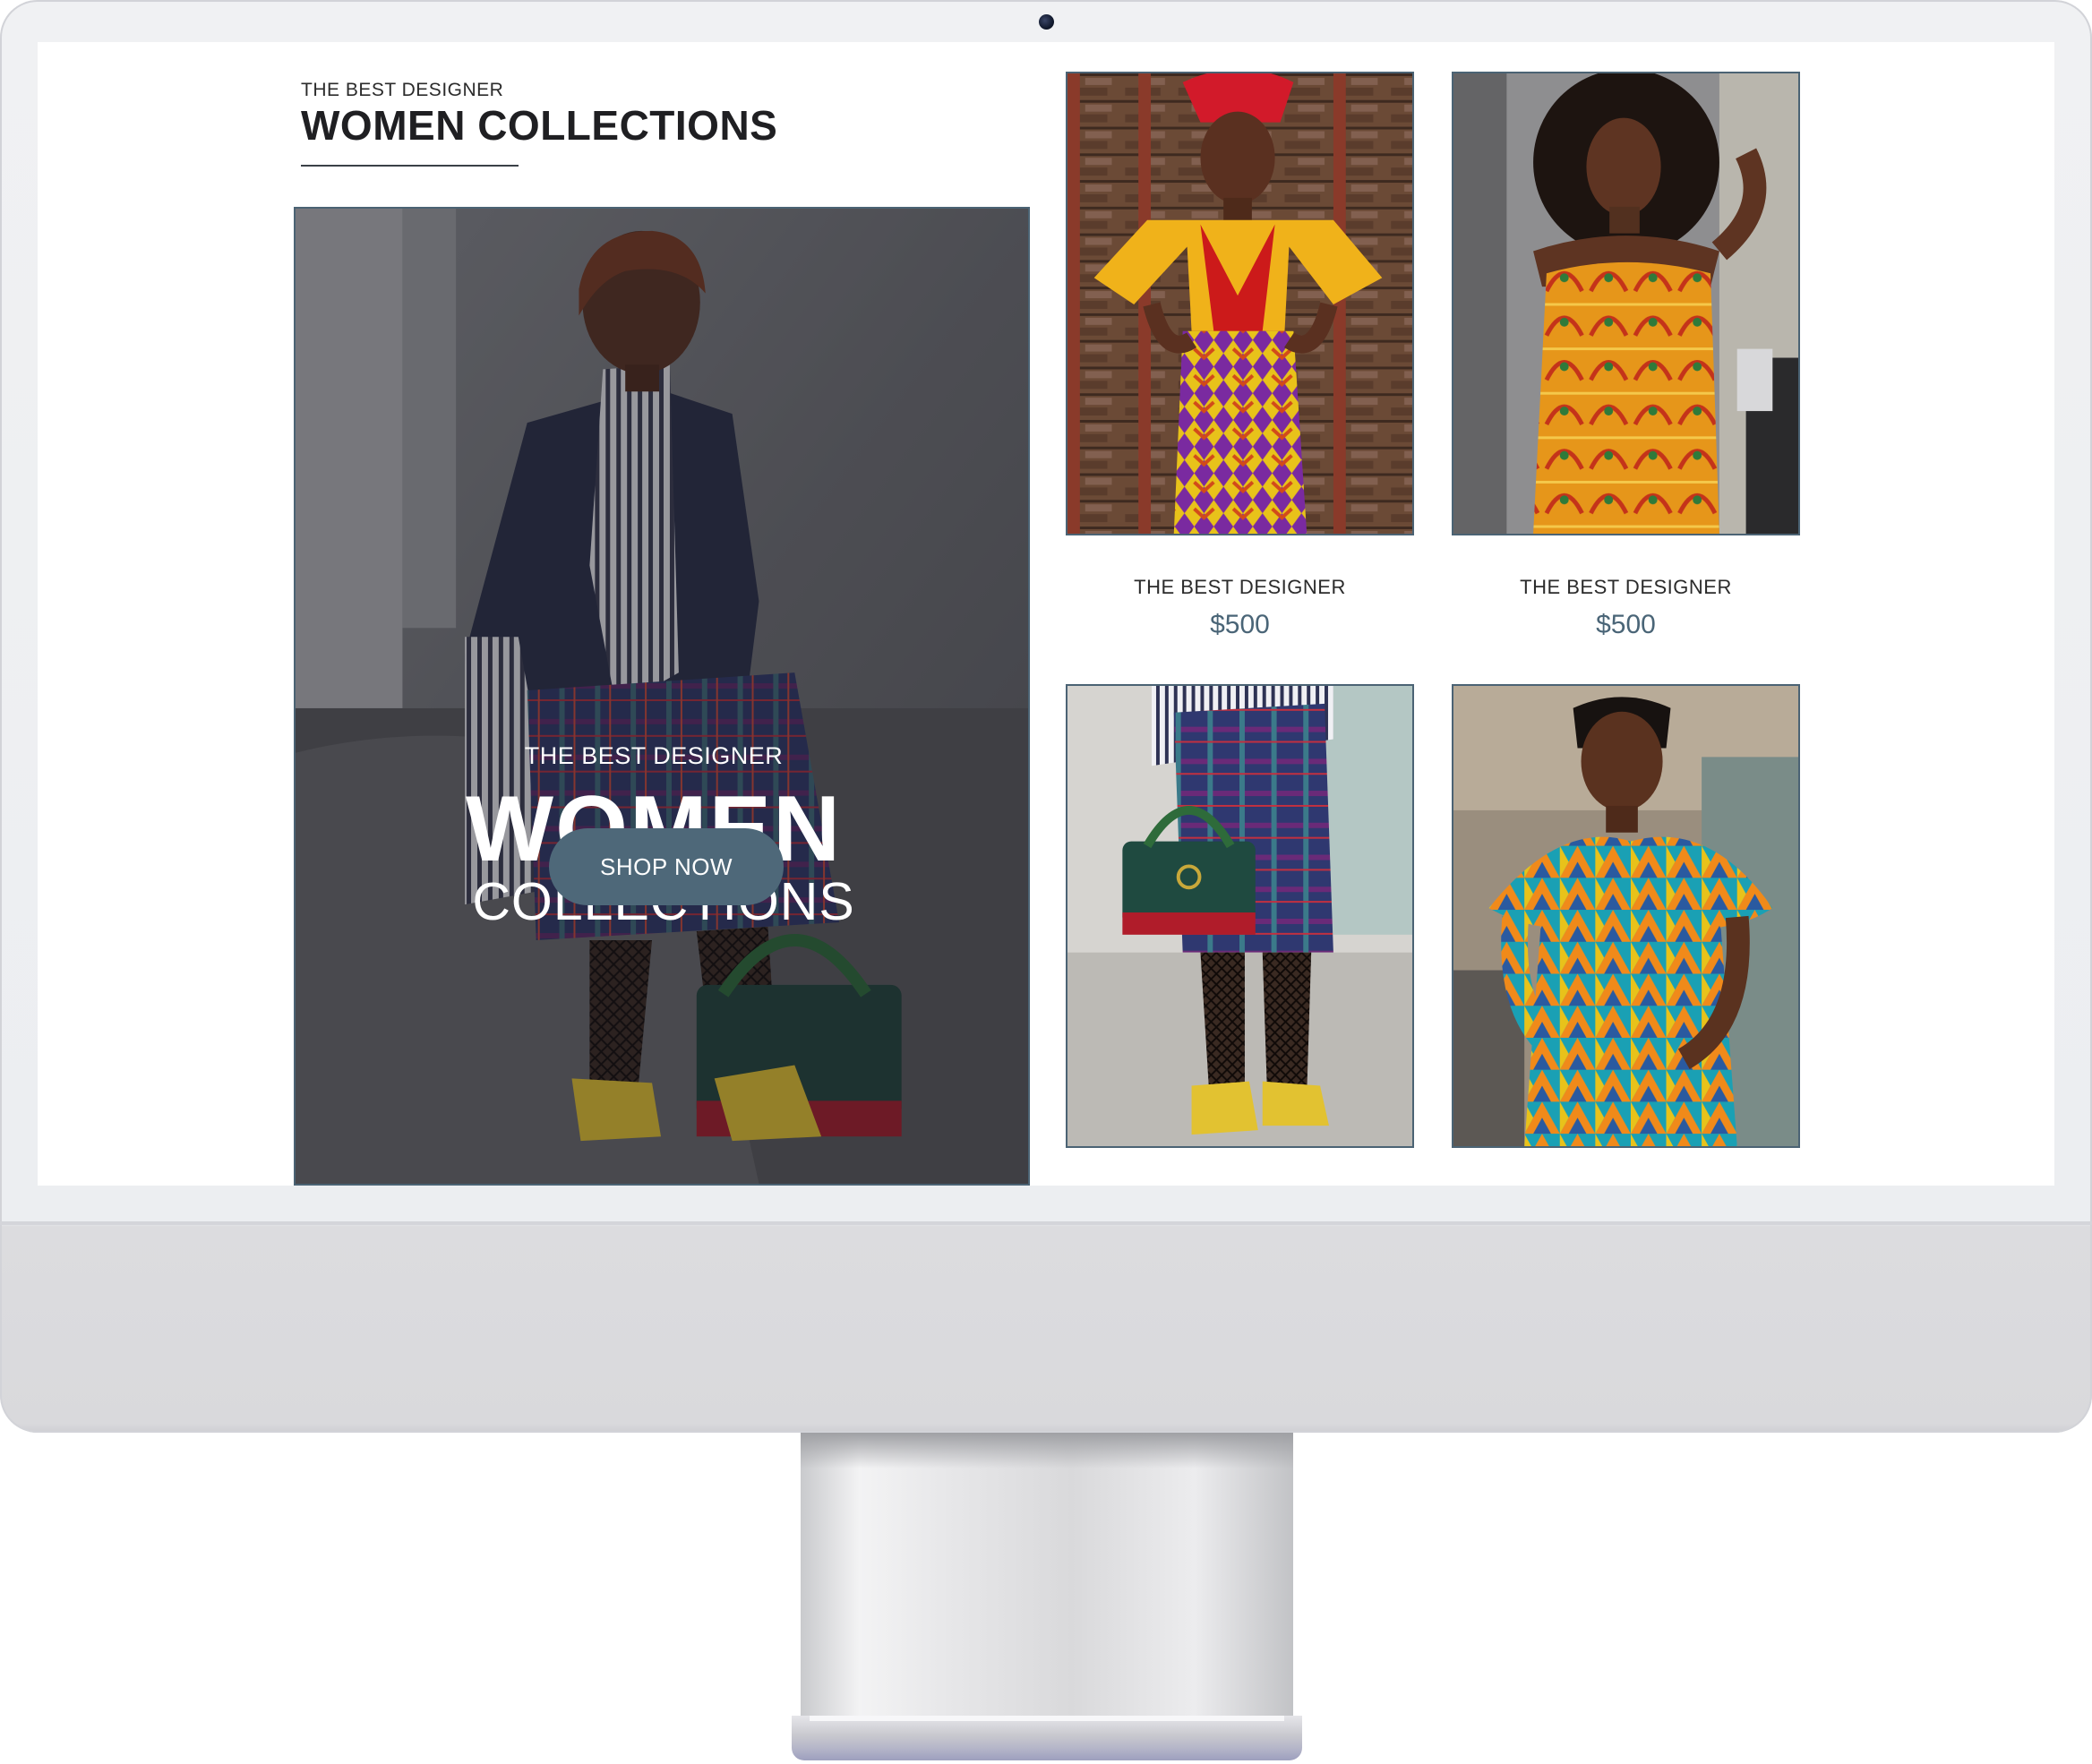 This screenshot has height=1764, width=2092. What do you see at coordinates (402, 90) in the screenshot?
I see `section-eyebrow: THE BEST DESIGNER` at bounding box center [402, 90].